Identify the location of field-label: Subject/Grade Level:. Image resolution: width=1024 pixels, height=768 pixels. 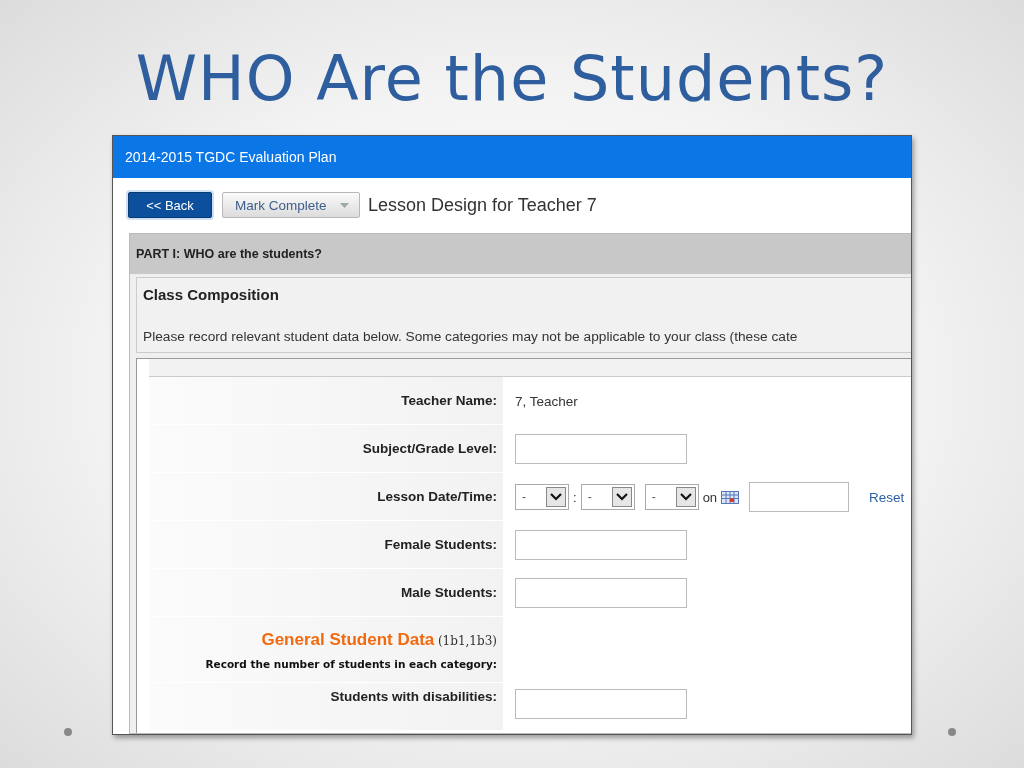
(429, 448).